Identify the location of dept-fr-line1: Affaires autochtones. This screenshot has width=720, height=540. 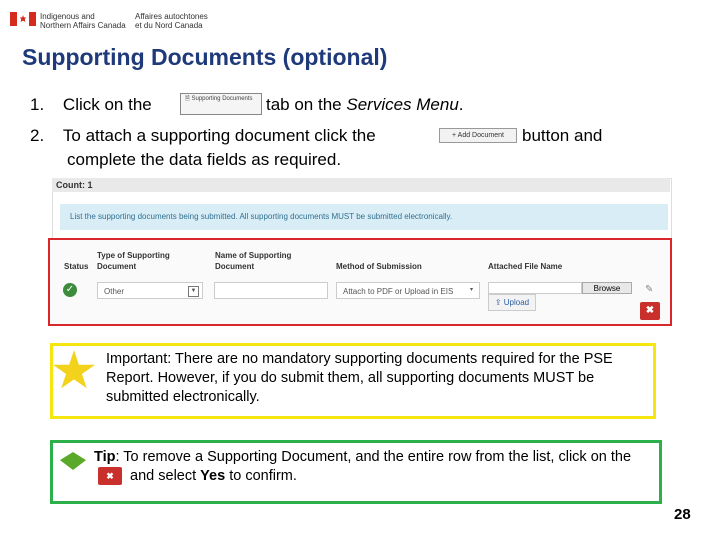
(171, 16).